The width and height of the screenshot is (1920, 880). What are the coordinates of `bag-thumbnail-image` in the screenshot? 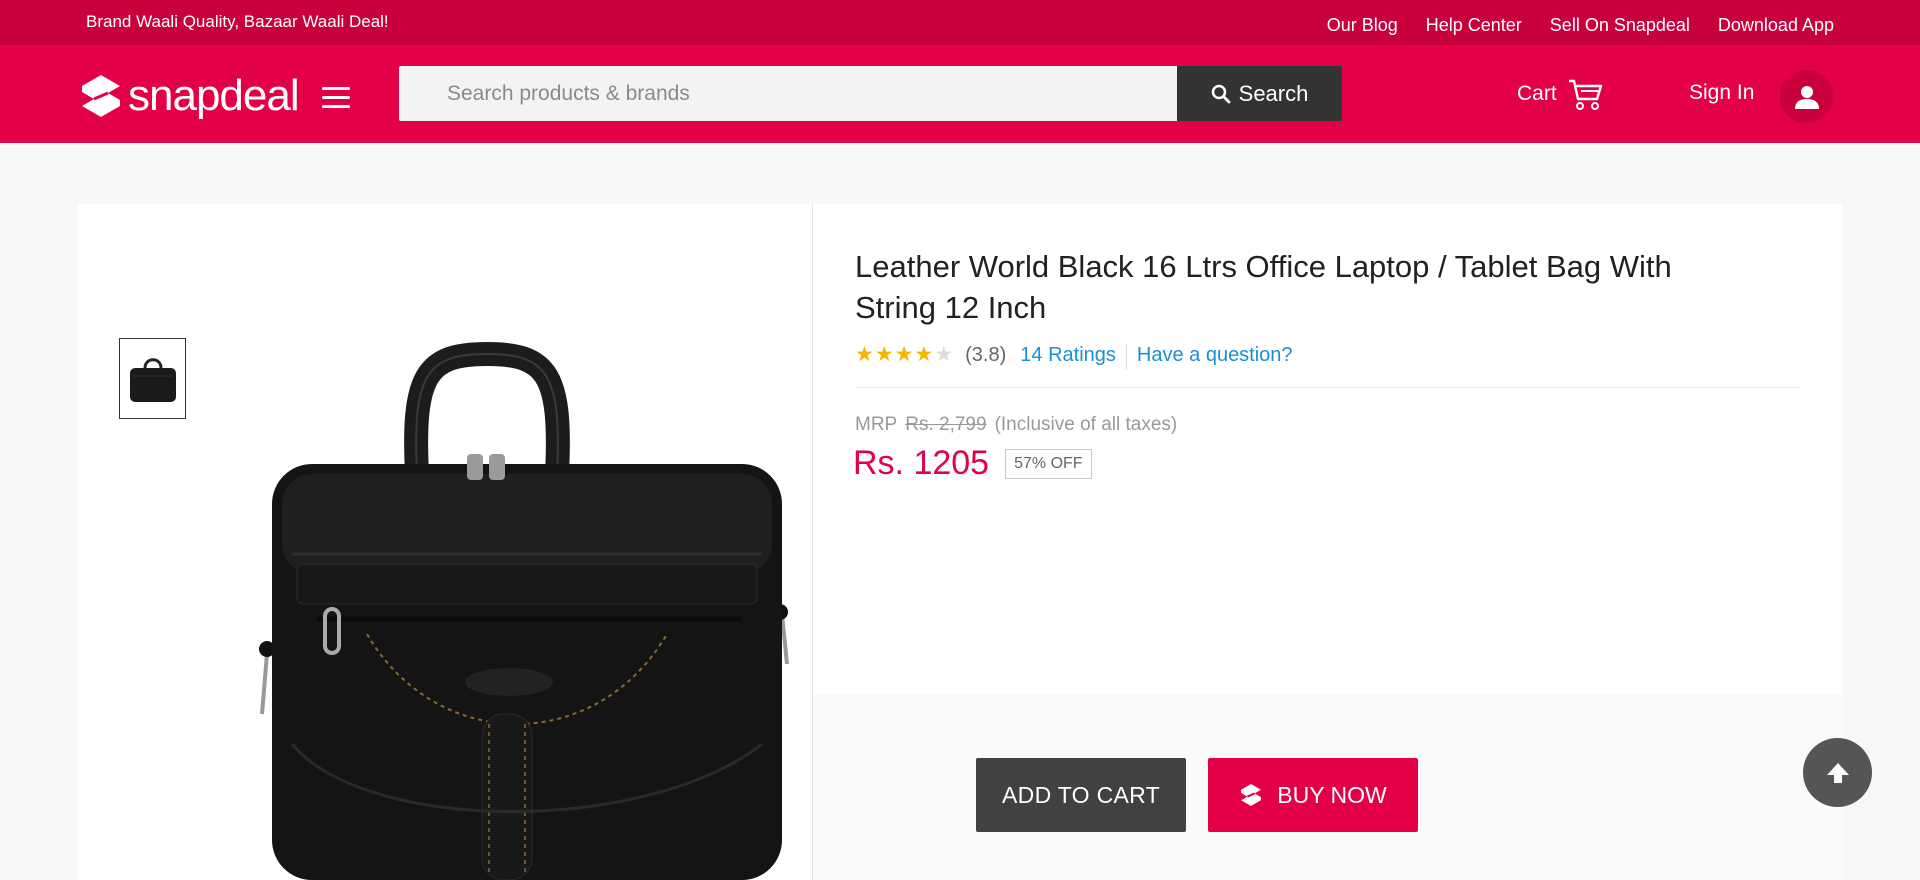 It's located at (152, 379).